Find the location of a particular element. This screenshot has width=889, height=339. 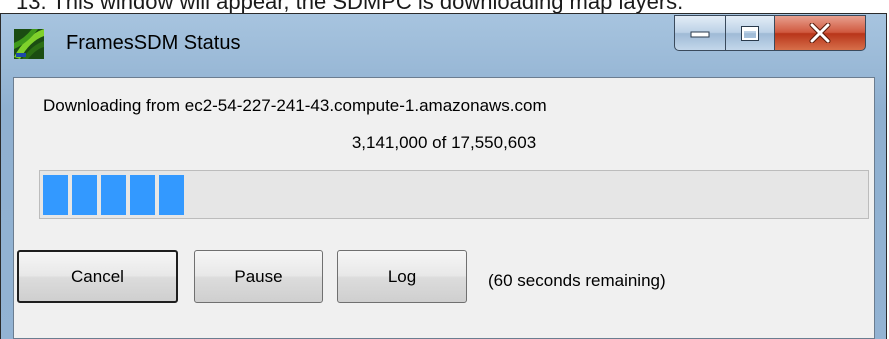

minimize-icon is located at coordinates (700, 34).